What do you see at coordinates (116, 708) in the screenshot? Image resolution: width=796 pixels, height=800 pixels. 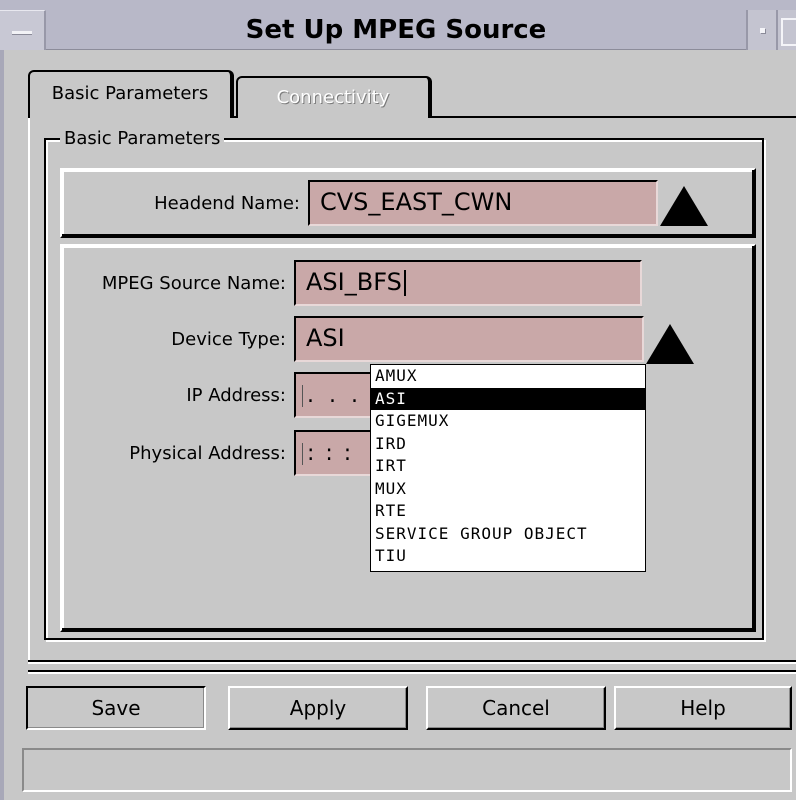 I see `save-button: Save` at bounding box center [116, 708].